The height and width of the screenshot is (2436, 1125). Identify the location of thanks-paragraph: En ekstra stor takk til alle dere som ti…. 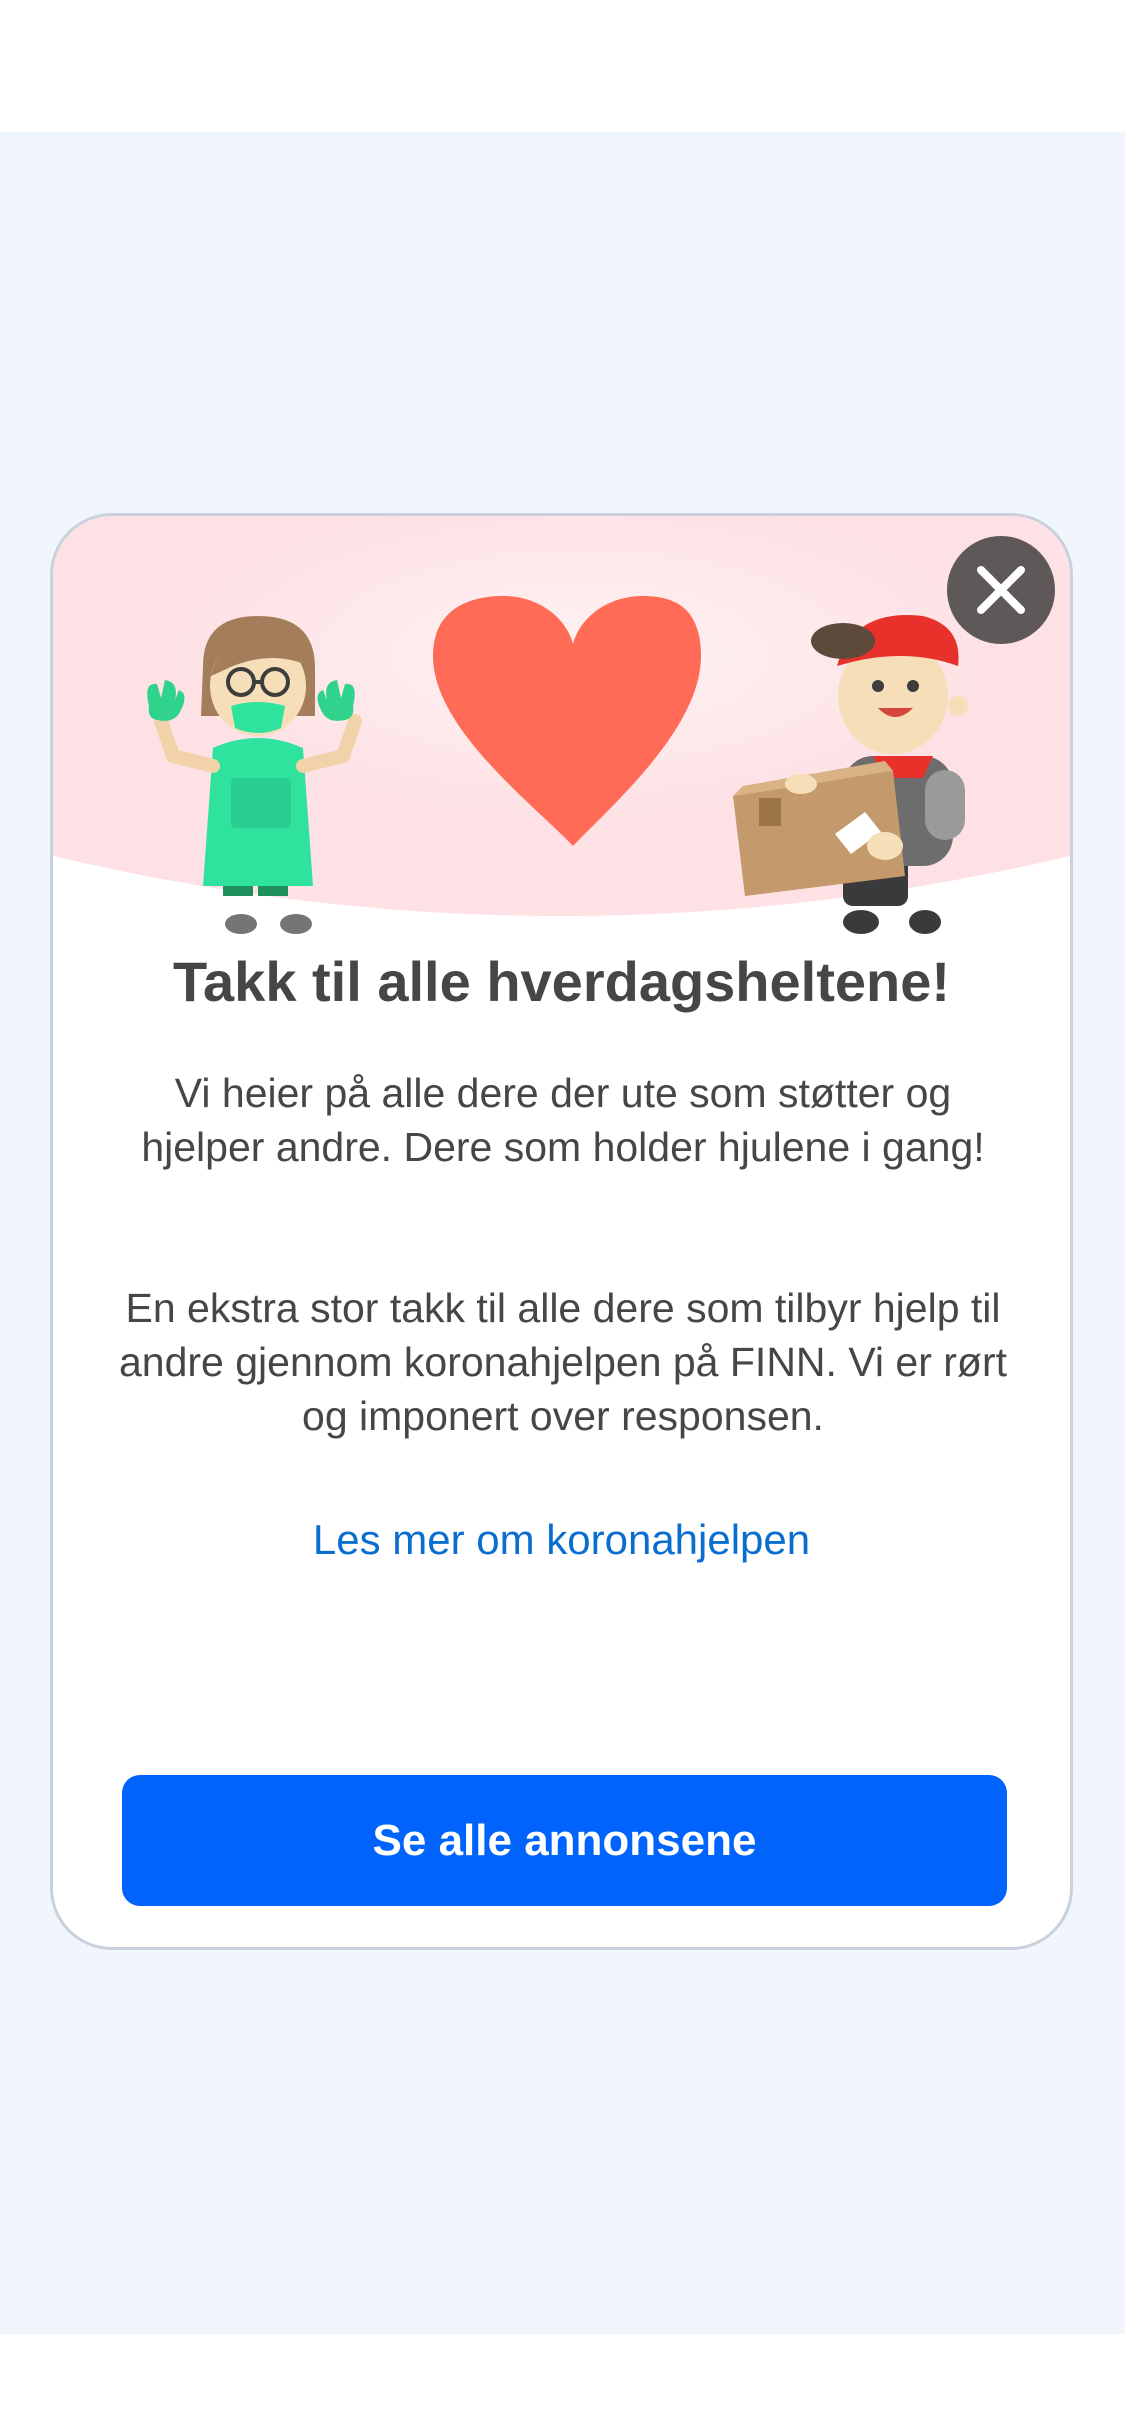
(563, 1362).